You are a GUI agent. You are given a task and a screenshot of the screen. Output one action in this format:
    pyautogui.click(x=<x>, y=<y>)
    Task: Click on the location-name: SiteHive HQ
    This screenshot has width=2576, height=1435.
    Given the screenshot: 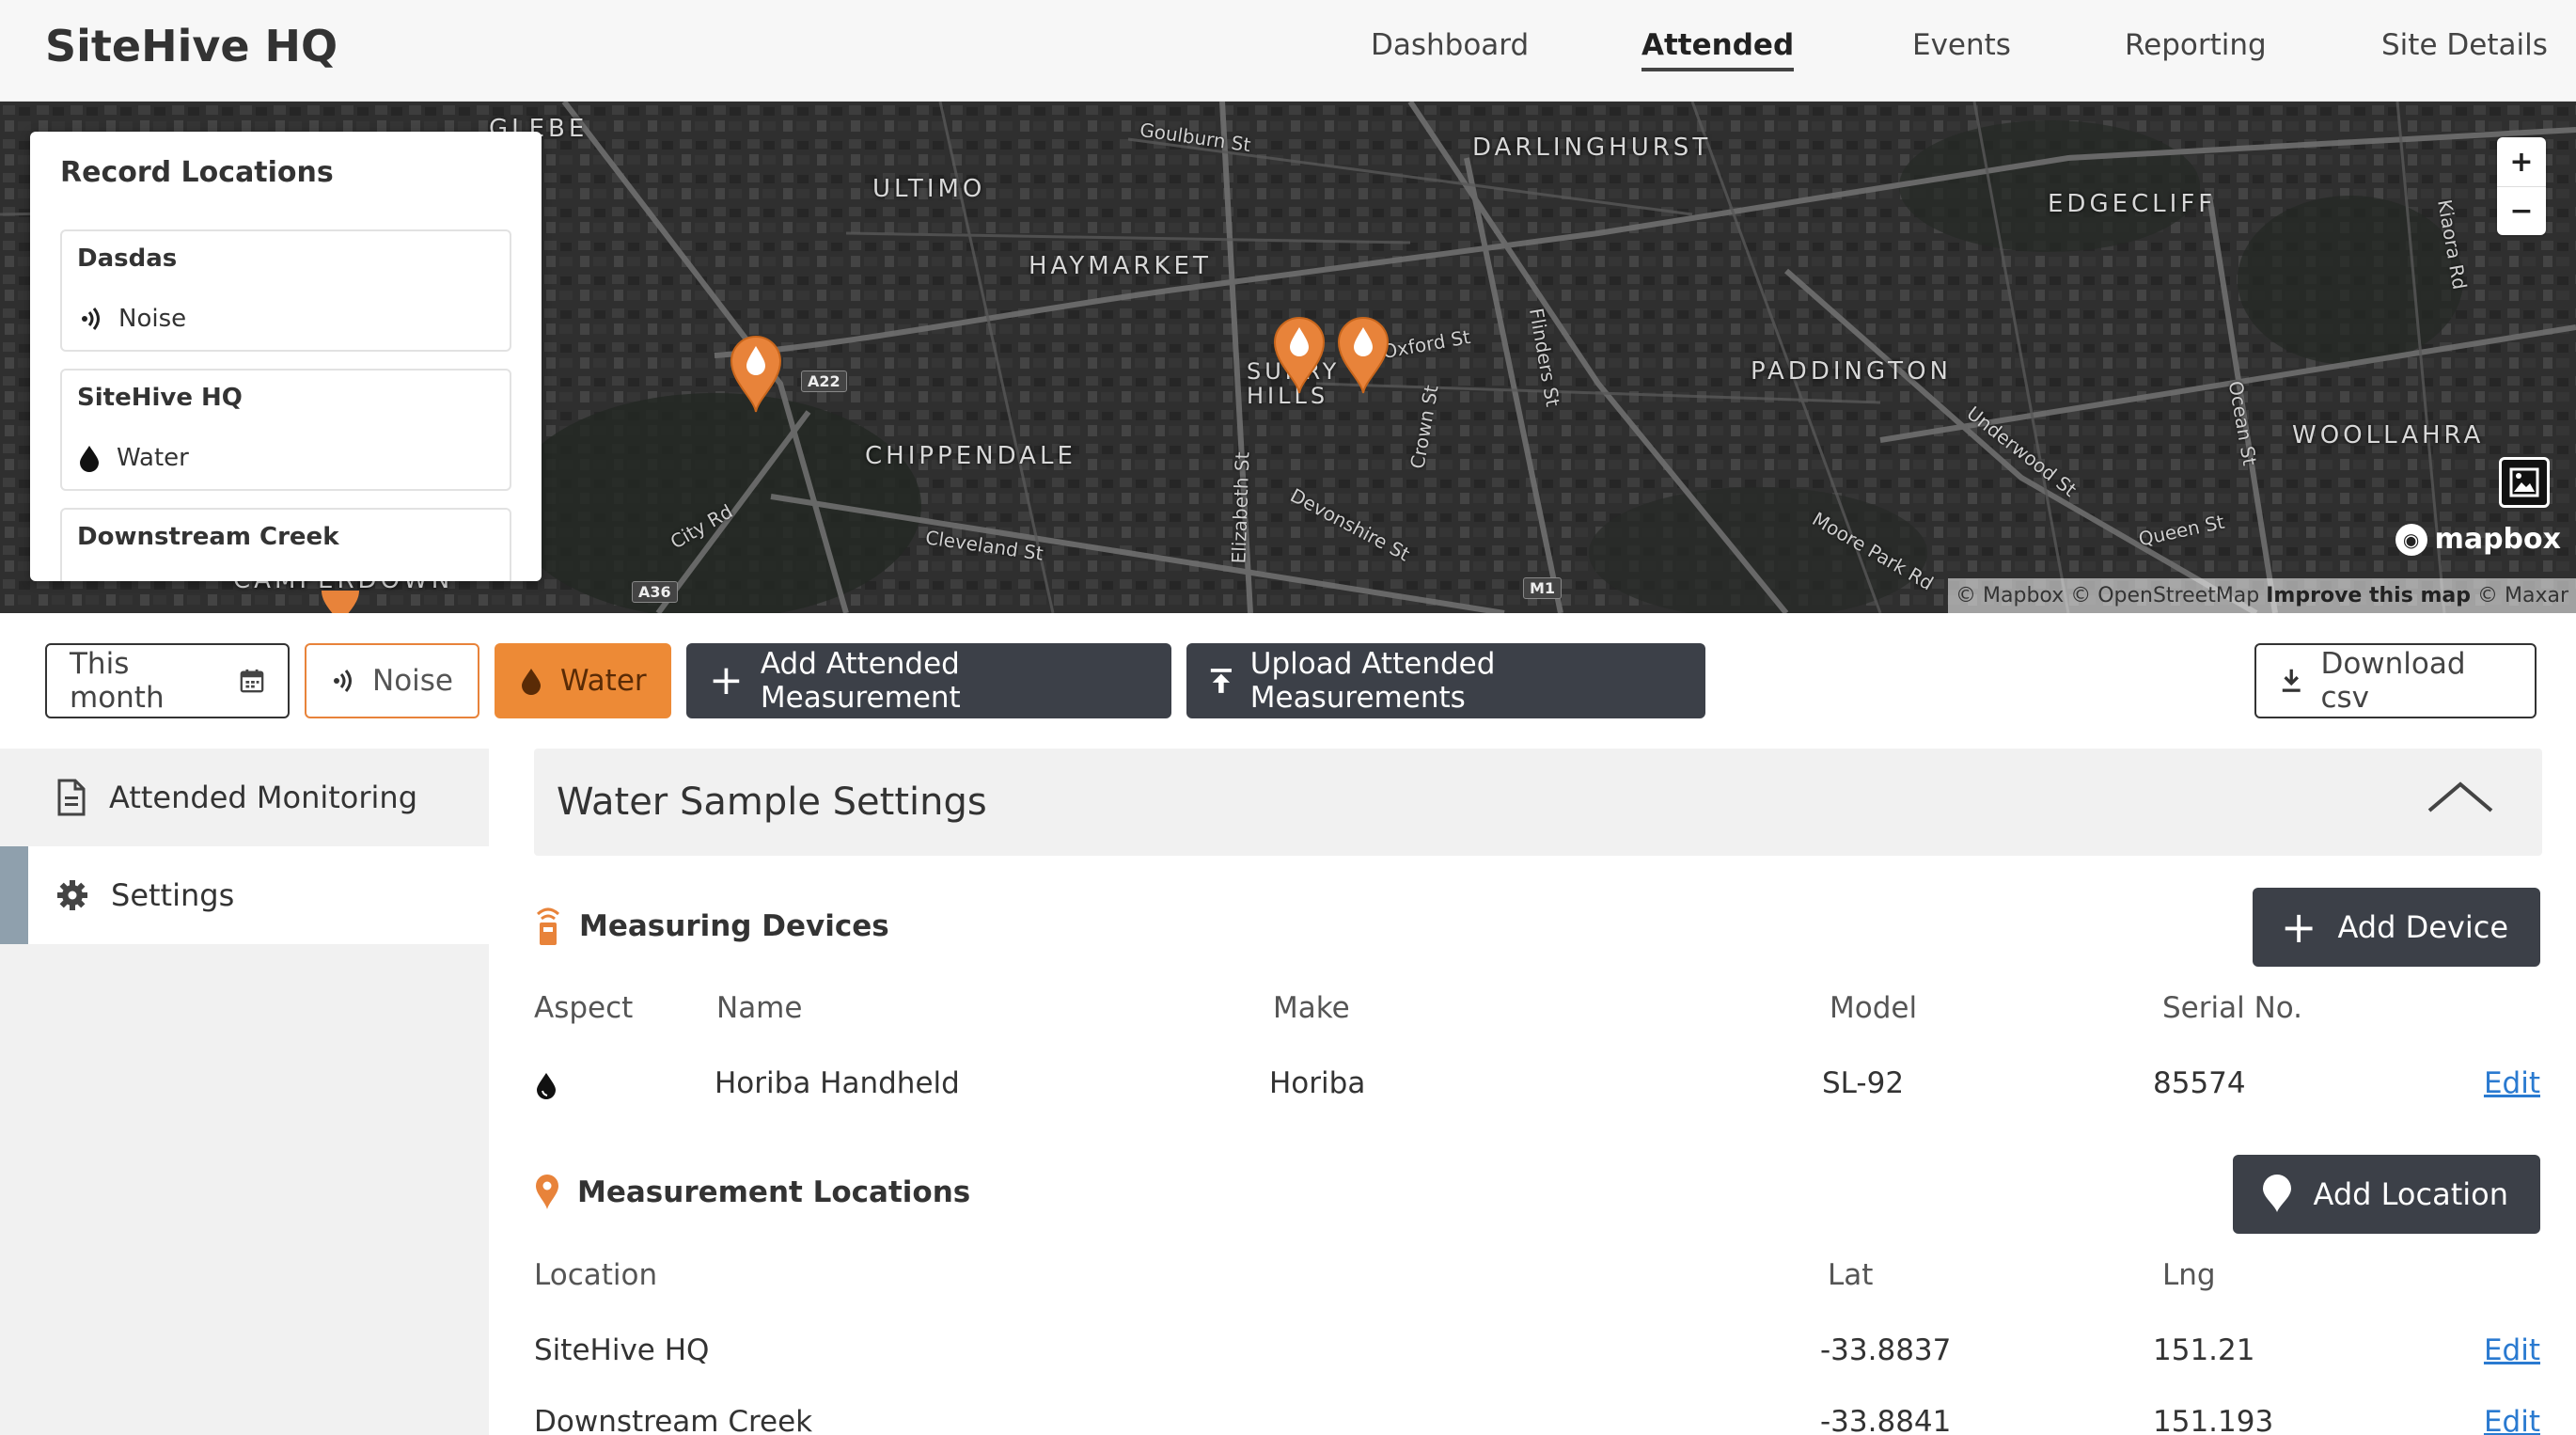 What is the action you would take?
    pyautogui.click(x=622, y=1350)
    